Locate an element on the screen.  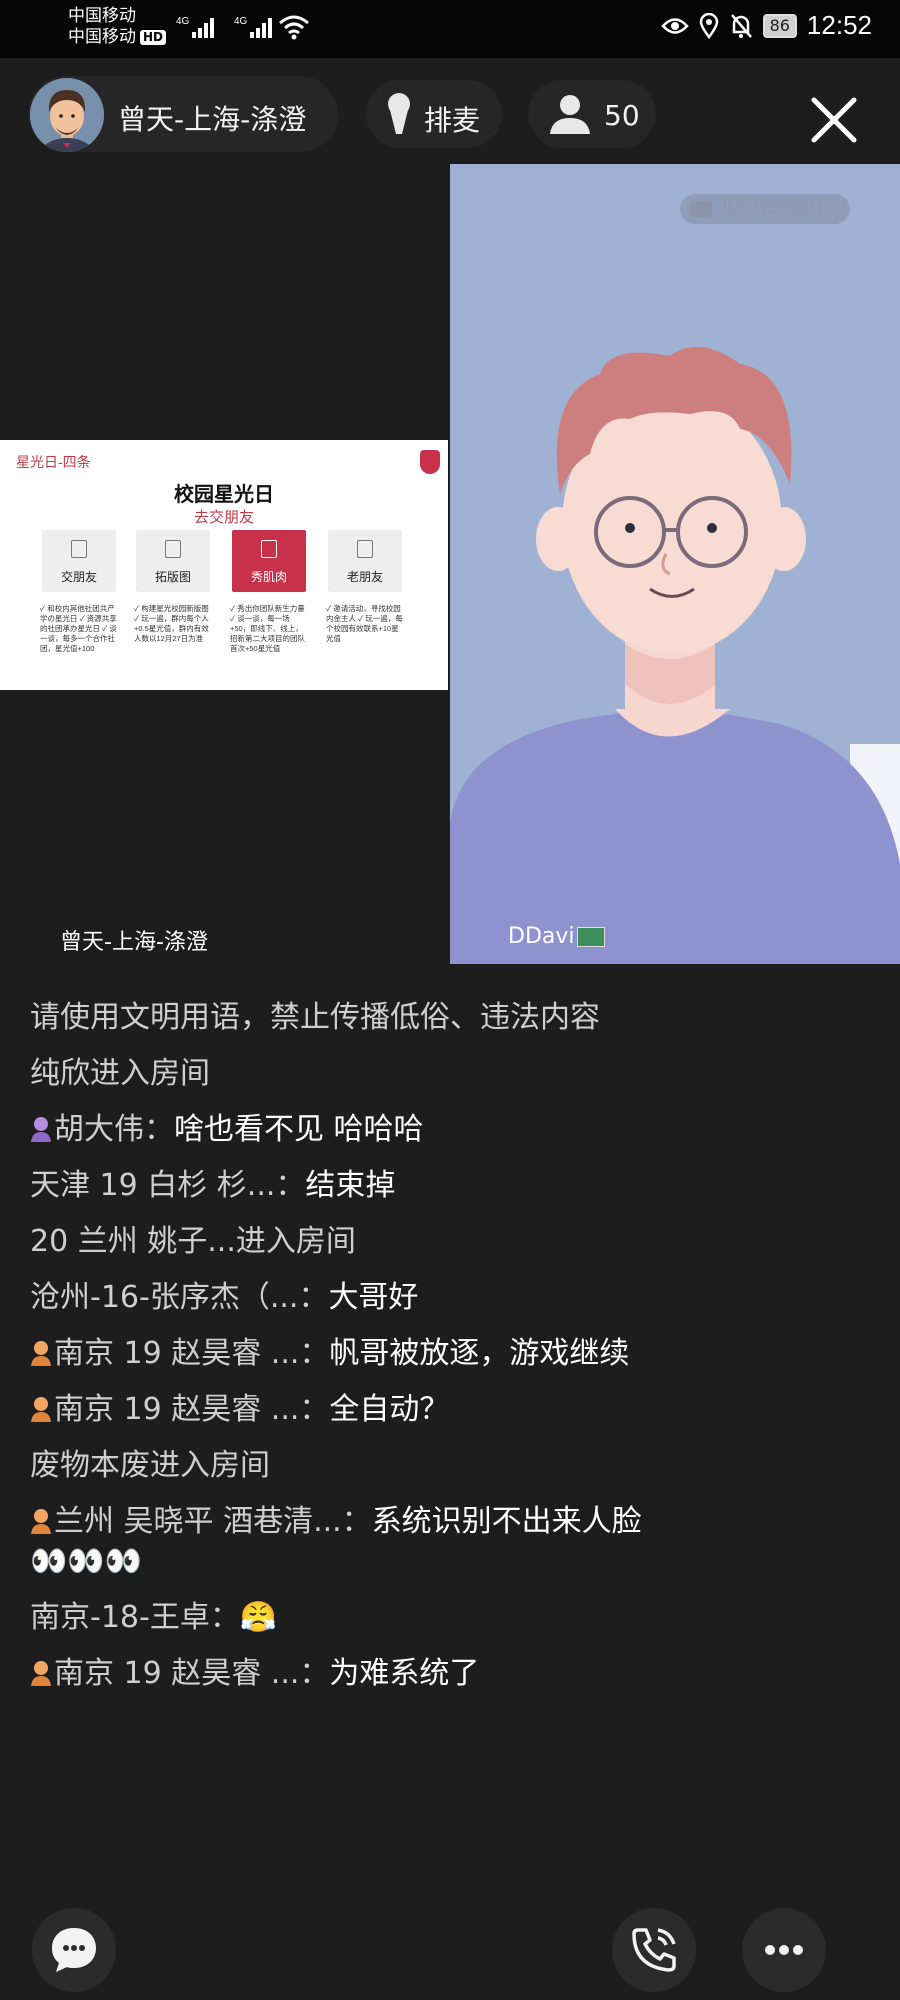
more-icon is located at coordinates (784, 1950).